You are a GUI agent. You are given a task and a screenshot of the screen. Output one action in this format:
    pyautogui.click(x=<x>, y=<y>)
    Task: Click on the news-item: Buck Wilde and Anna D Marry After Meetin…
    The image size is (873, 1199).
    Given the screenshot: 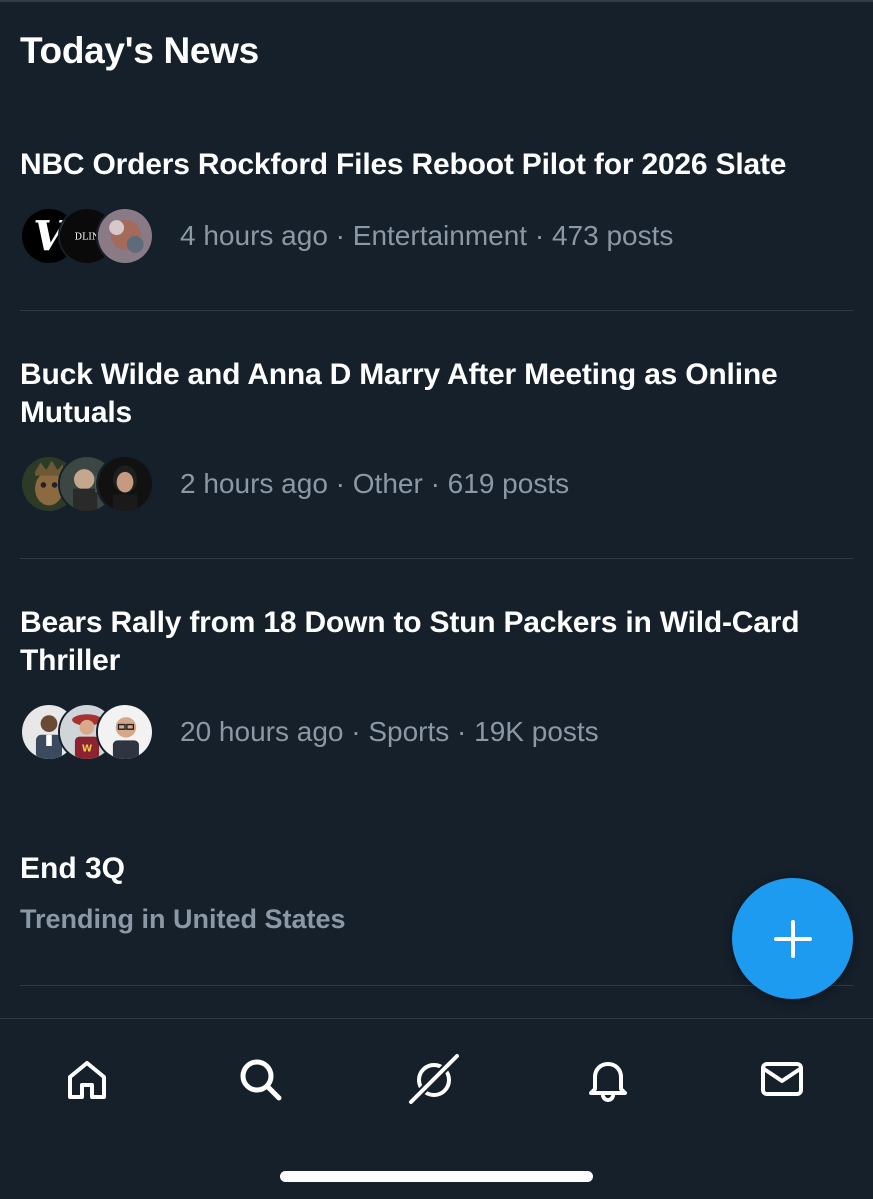 What is the action you would take?
    pyautogui.click(x=437, y=435)
    